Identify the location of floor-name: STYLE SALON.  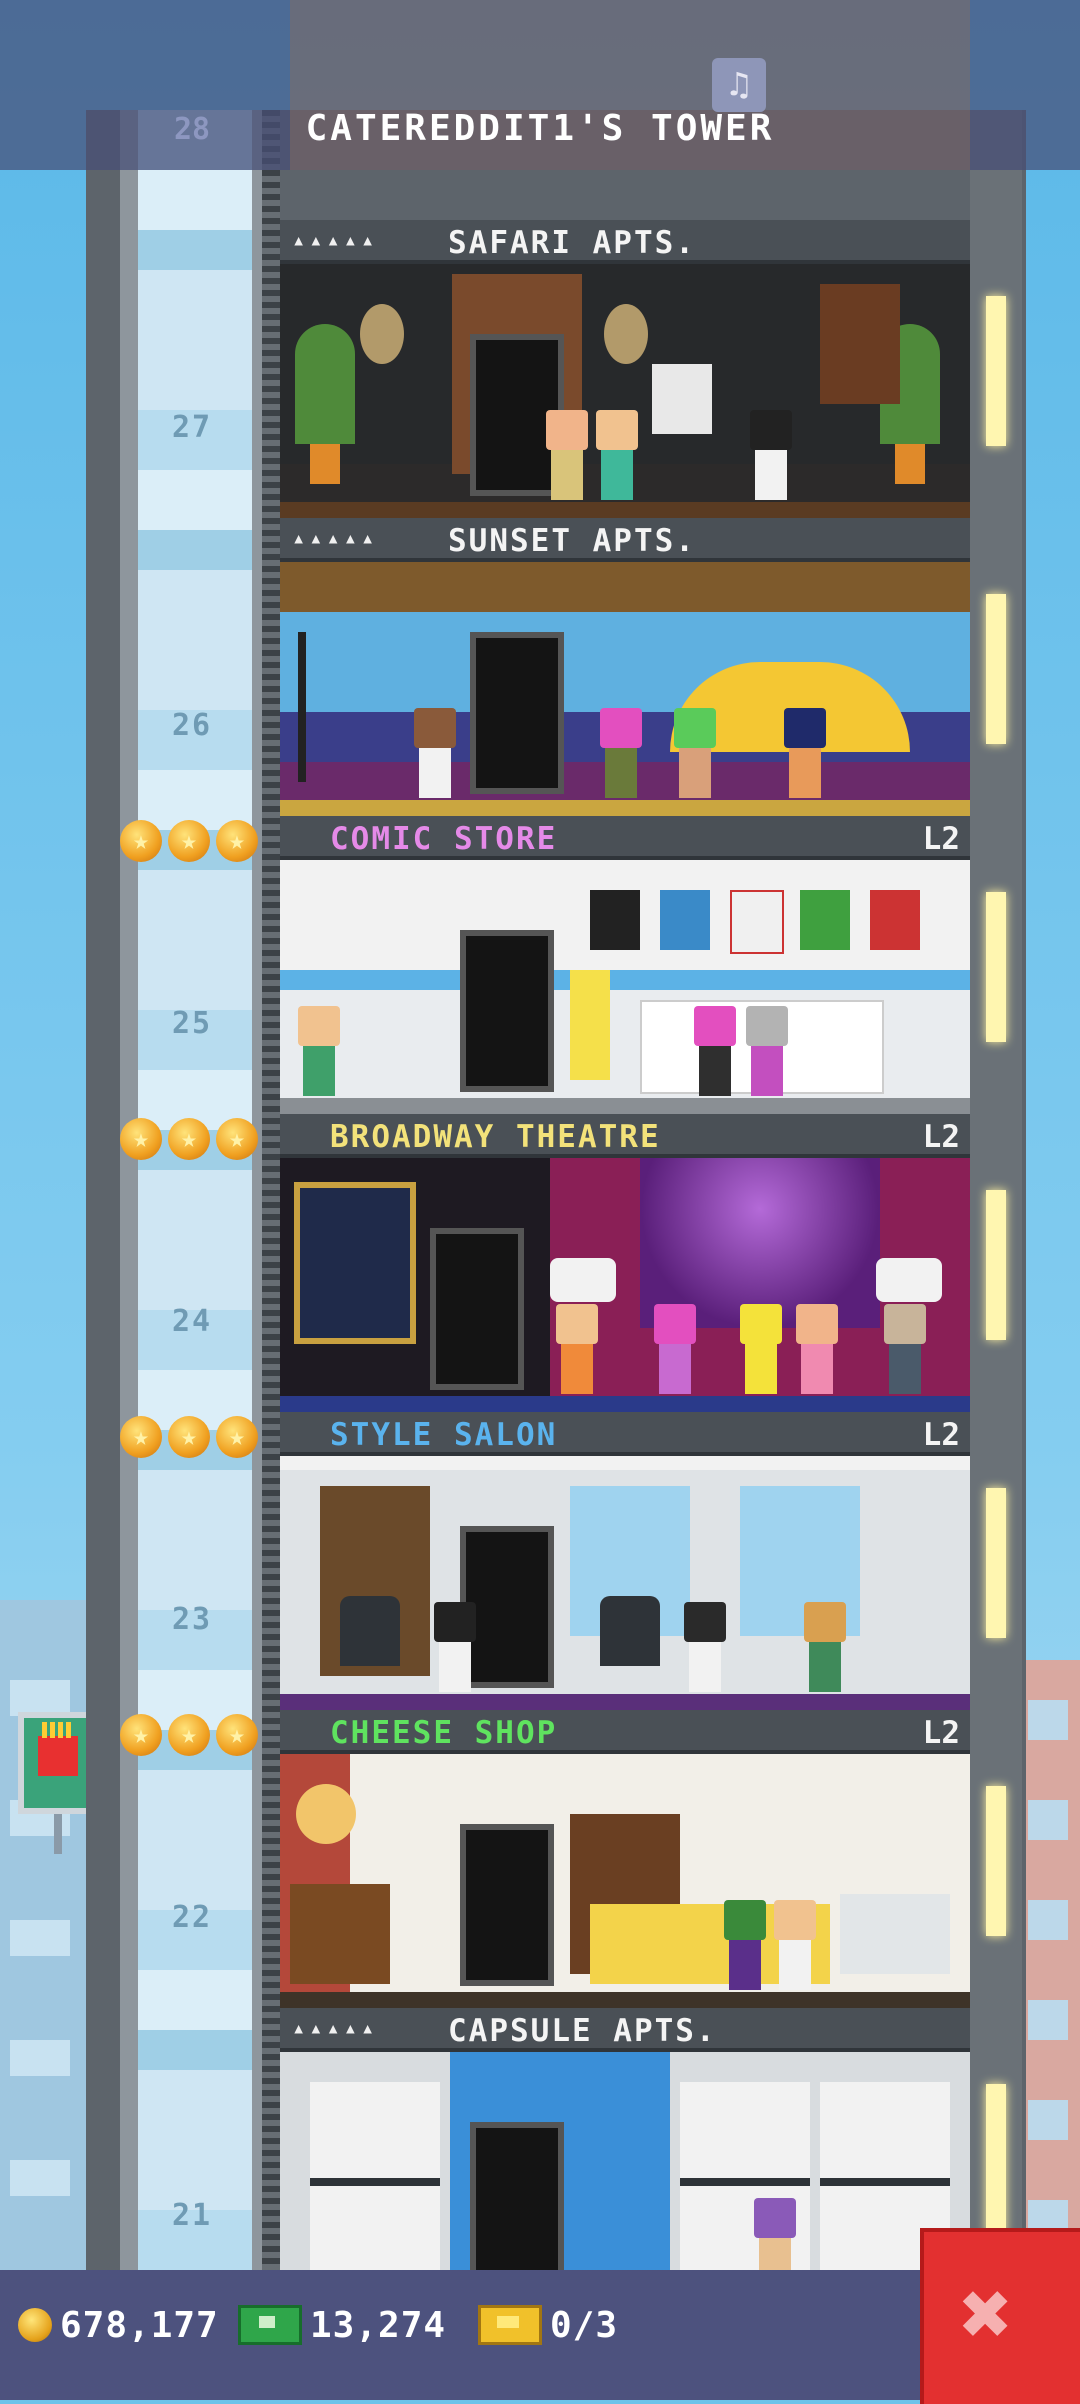
(444, 1435).